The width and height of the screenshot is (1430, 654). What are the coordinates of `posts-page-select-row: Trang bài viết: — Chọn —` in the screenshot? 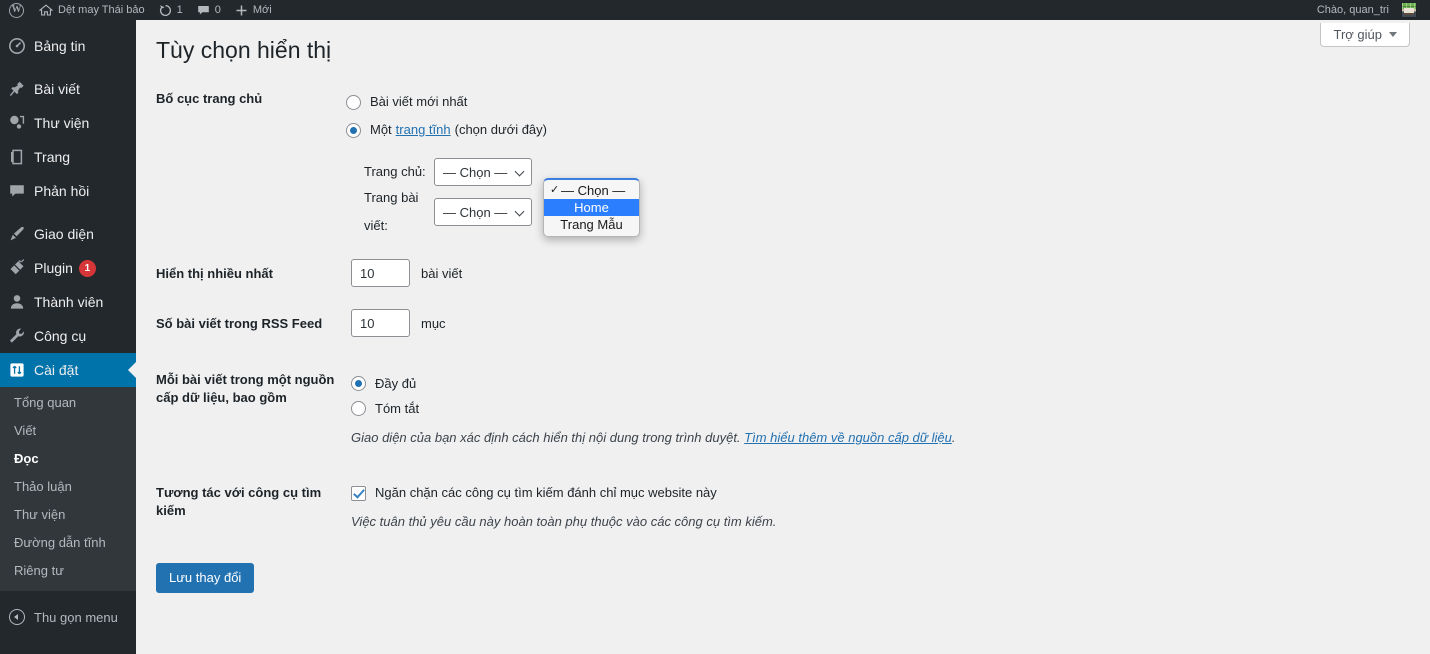 It's located at (880, 211).